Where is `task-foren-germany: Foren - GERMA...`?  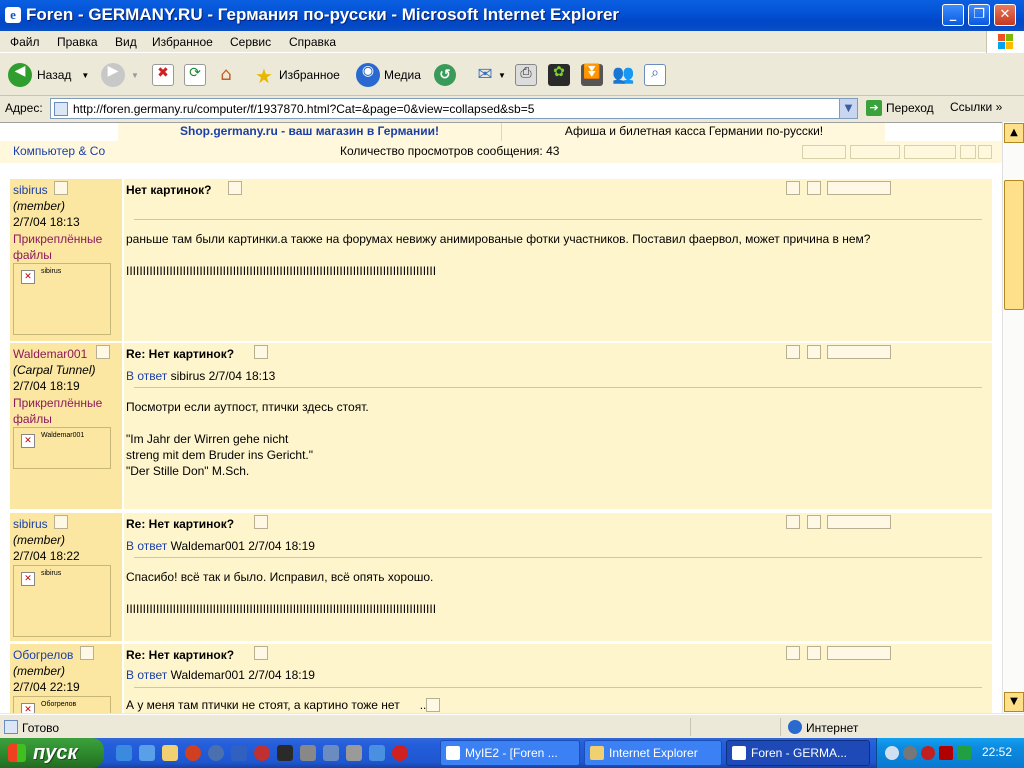 task-foren-germany: Foren - GERMA... is located at coordinates (798, 753).